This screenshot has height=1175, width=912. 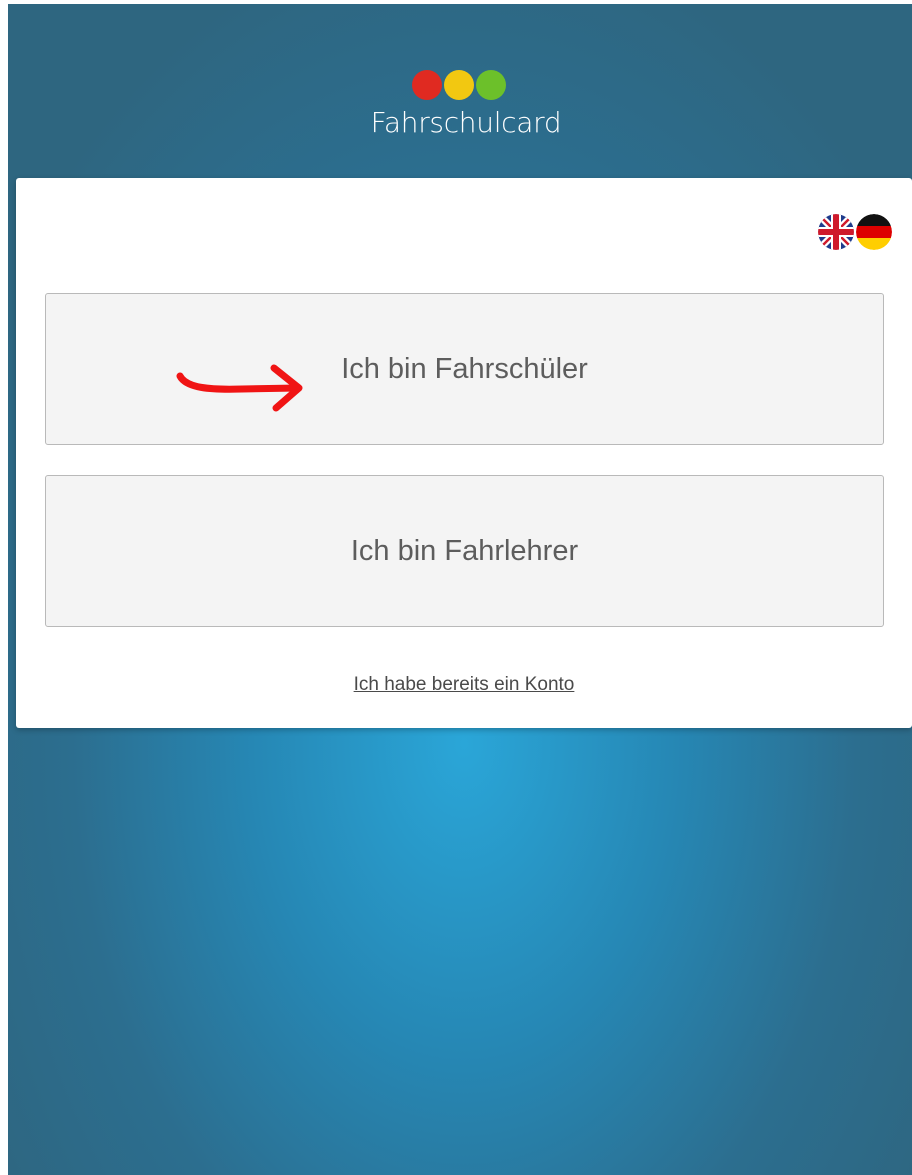 I want to click on language-switcher, so click(x=855, y=232).